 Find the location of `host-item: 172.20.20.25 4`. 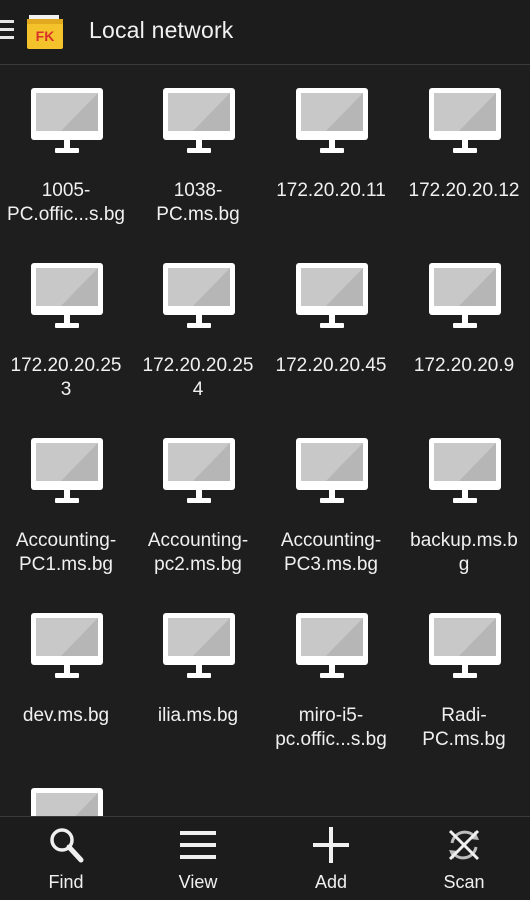

host-item: 172.20.20.25 4 is located at coordinates (198, 328).